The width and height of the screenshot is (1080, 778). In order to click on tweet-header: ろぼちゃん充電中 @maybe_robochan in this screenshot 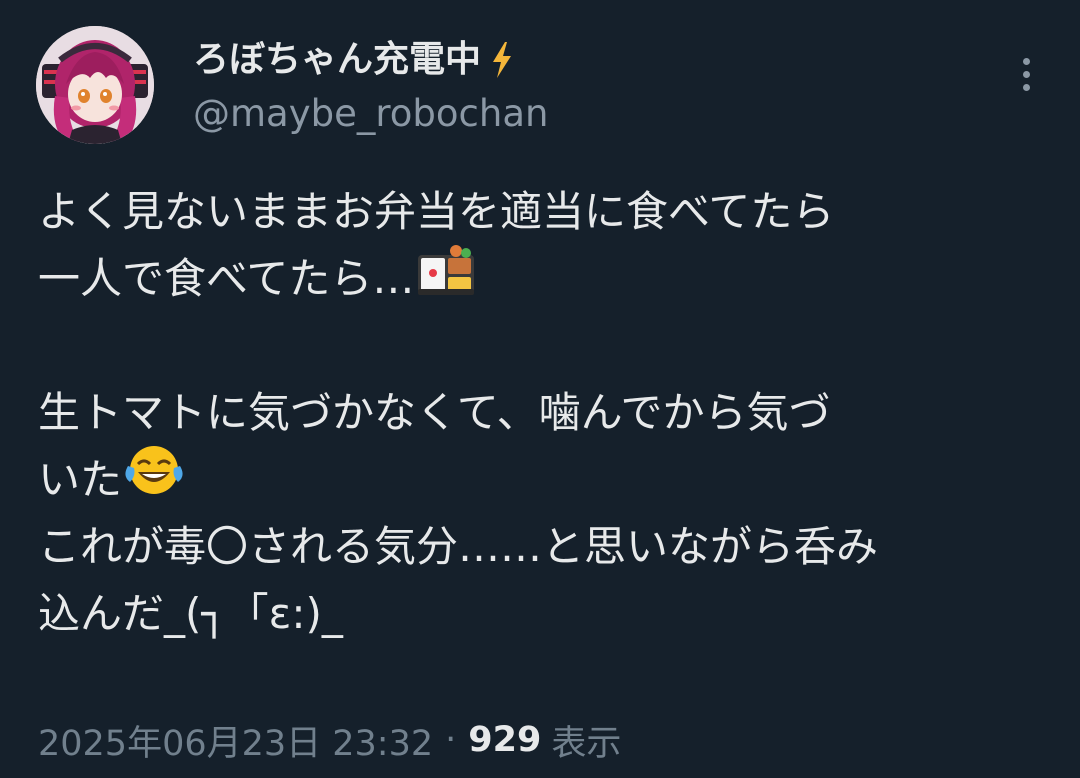, I will do `click(541, 86)`.